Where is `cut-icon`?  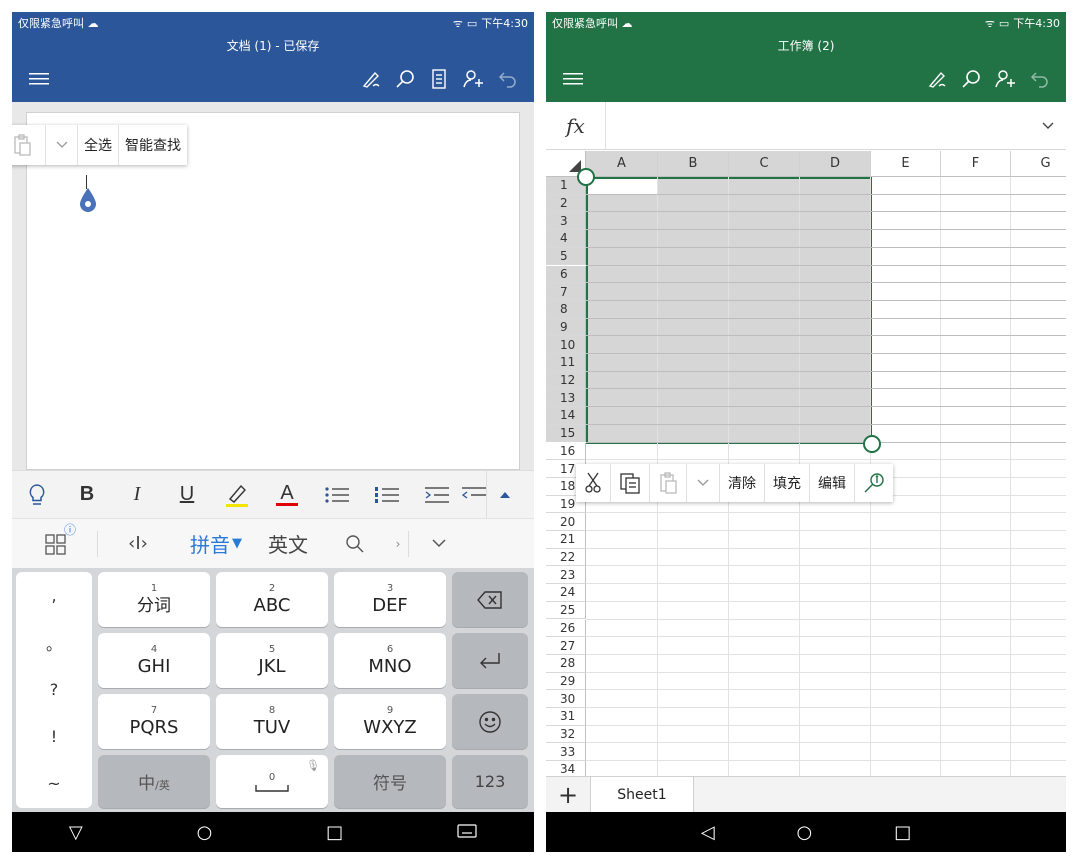 cut-icon is located at coordinates (593, 483).